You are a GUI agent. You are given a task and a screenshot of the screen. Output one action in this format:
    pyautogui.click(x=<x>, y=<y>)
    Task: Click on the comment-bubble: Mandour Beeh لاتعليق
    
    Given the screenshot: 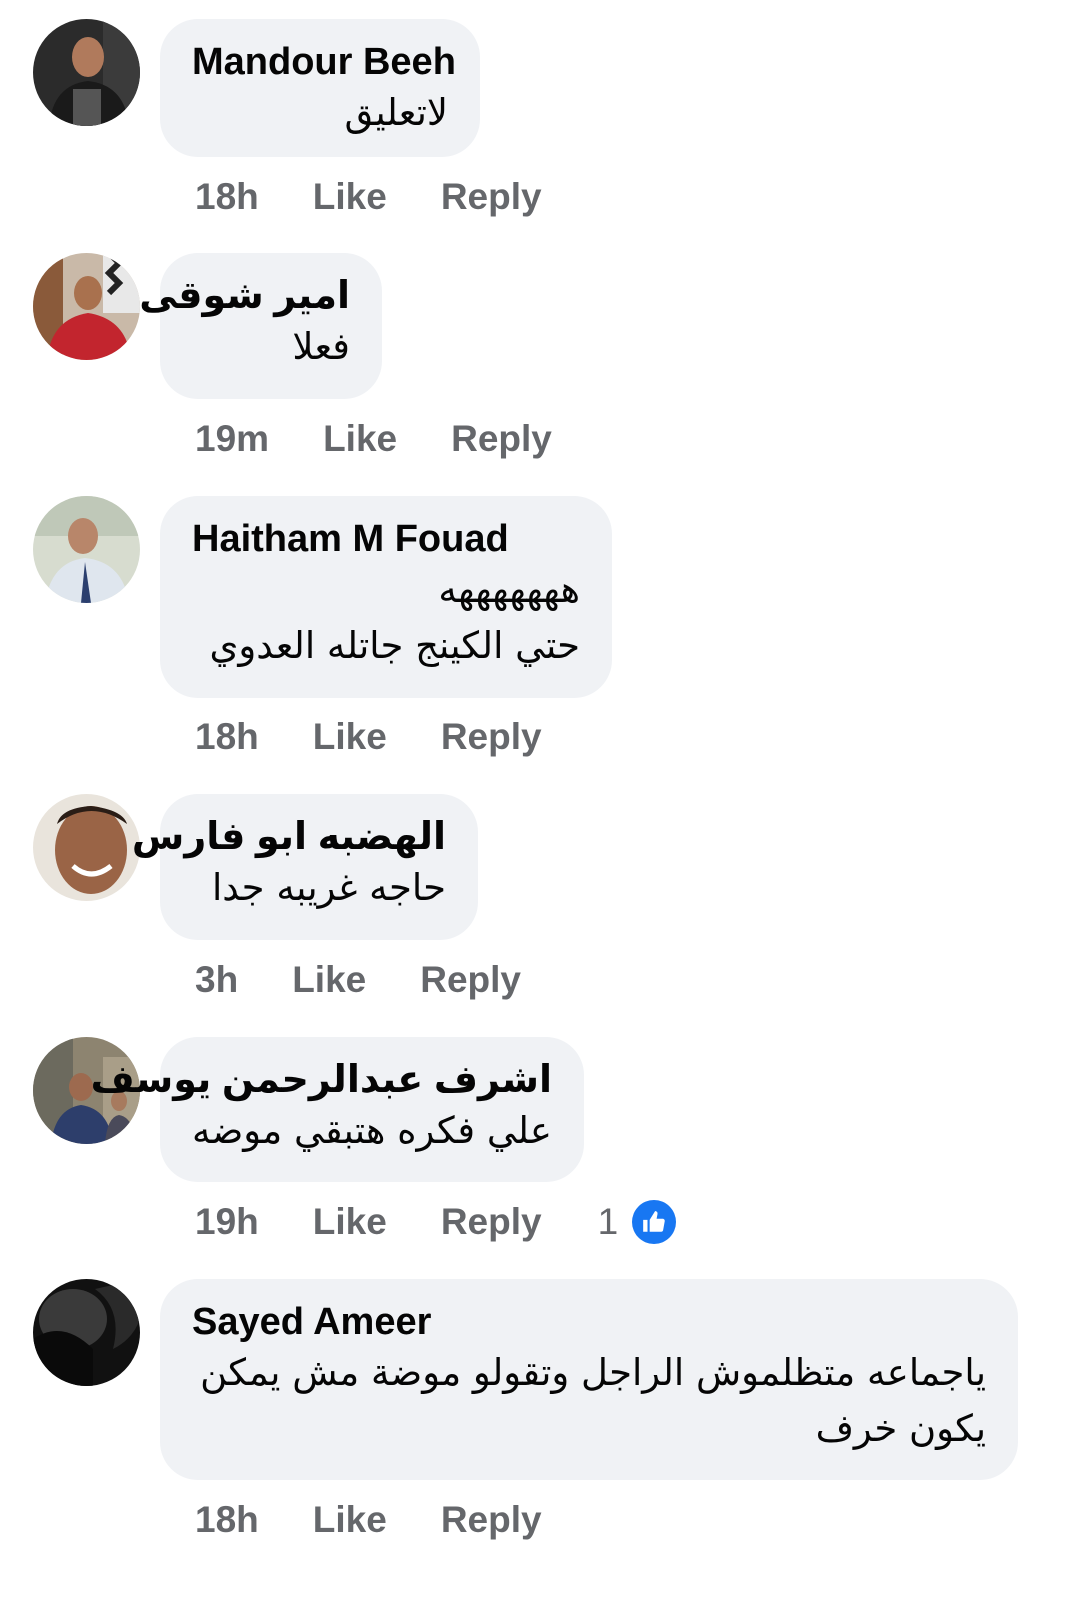 What is the action you would take?
    pyautogui.click(x=320, y=88)
    